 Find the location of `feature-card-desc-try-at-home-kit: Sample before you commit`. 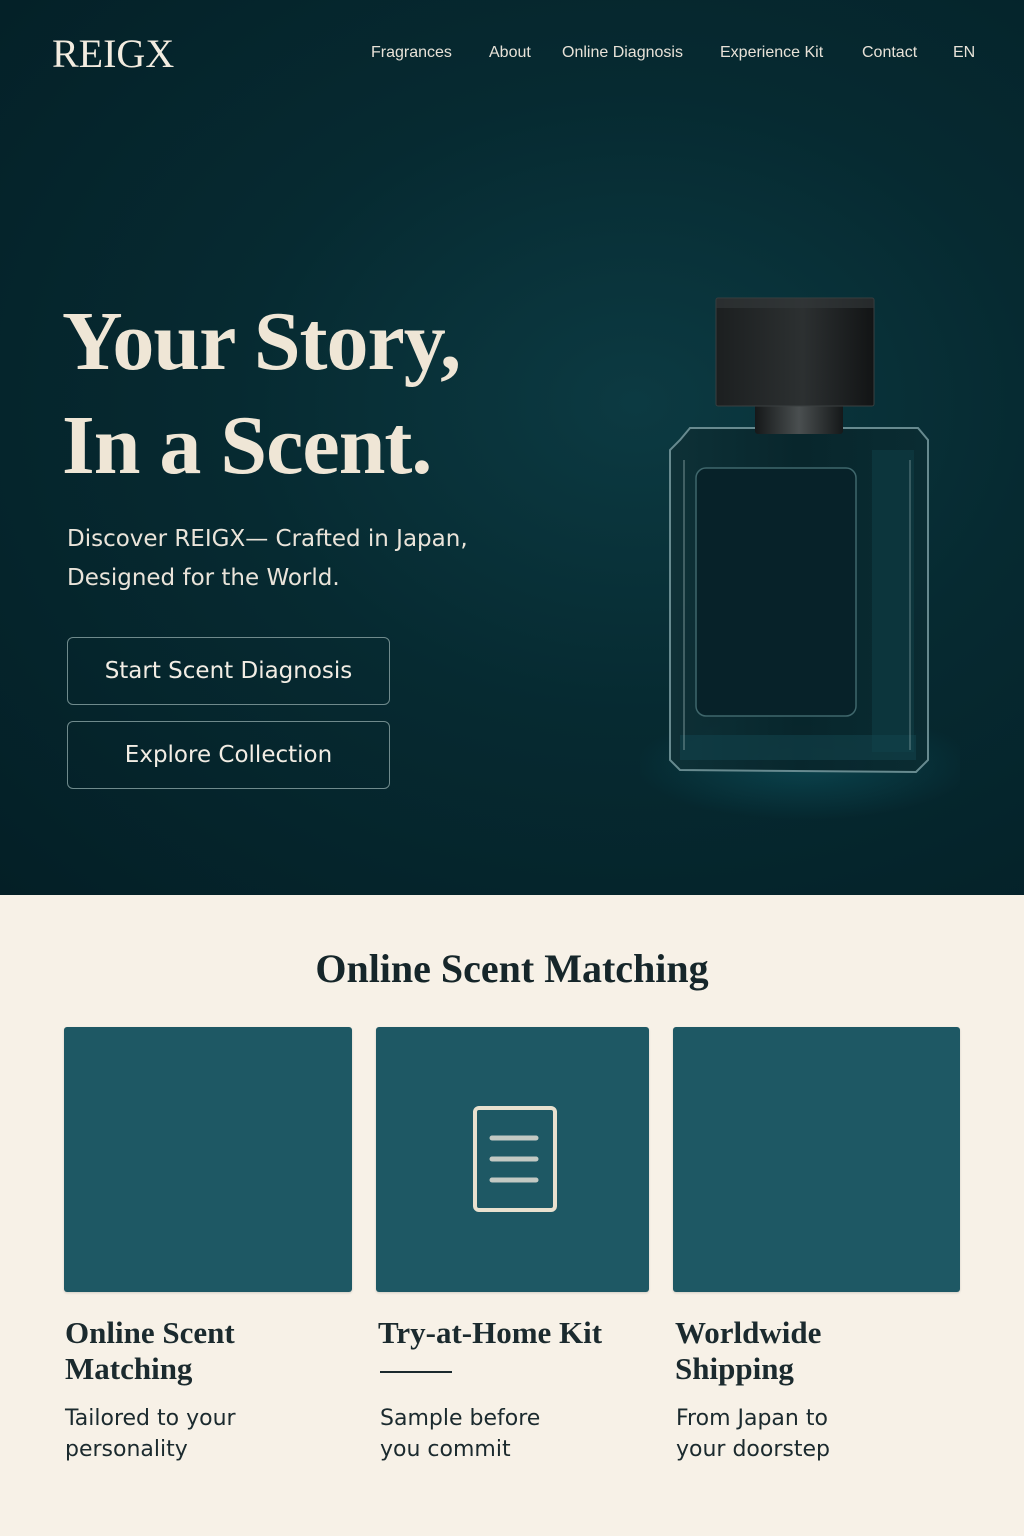

feature-card-desc-try-at-home-kit: Sample before you commit is located at coordinates (460, 1434).